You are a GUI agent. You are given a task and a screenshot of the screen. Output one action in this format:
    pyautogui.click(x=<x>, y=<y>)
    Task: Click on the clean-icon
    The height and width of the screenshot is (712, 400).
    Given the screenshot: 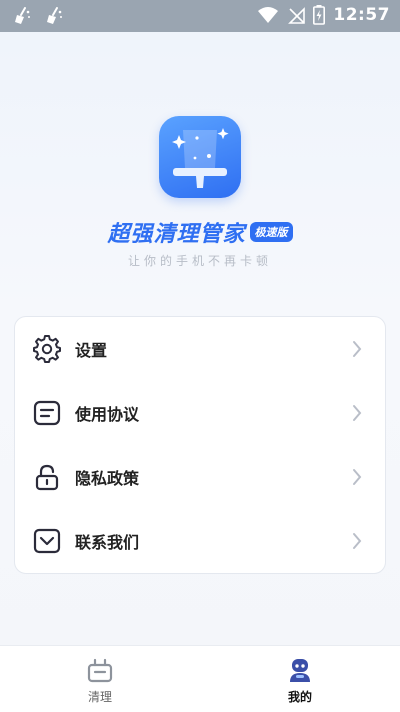 What is the action you would take?
    pyautogui.click(x=100, y=670)
    